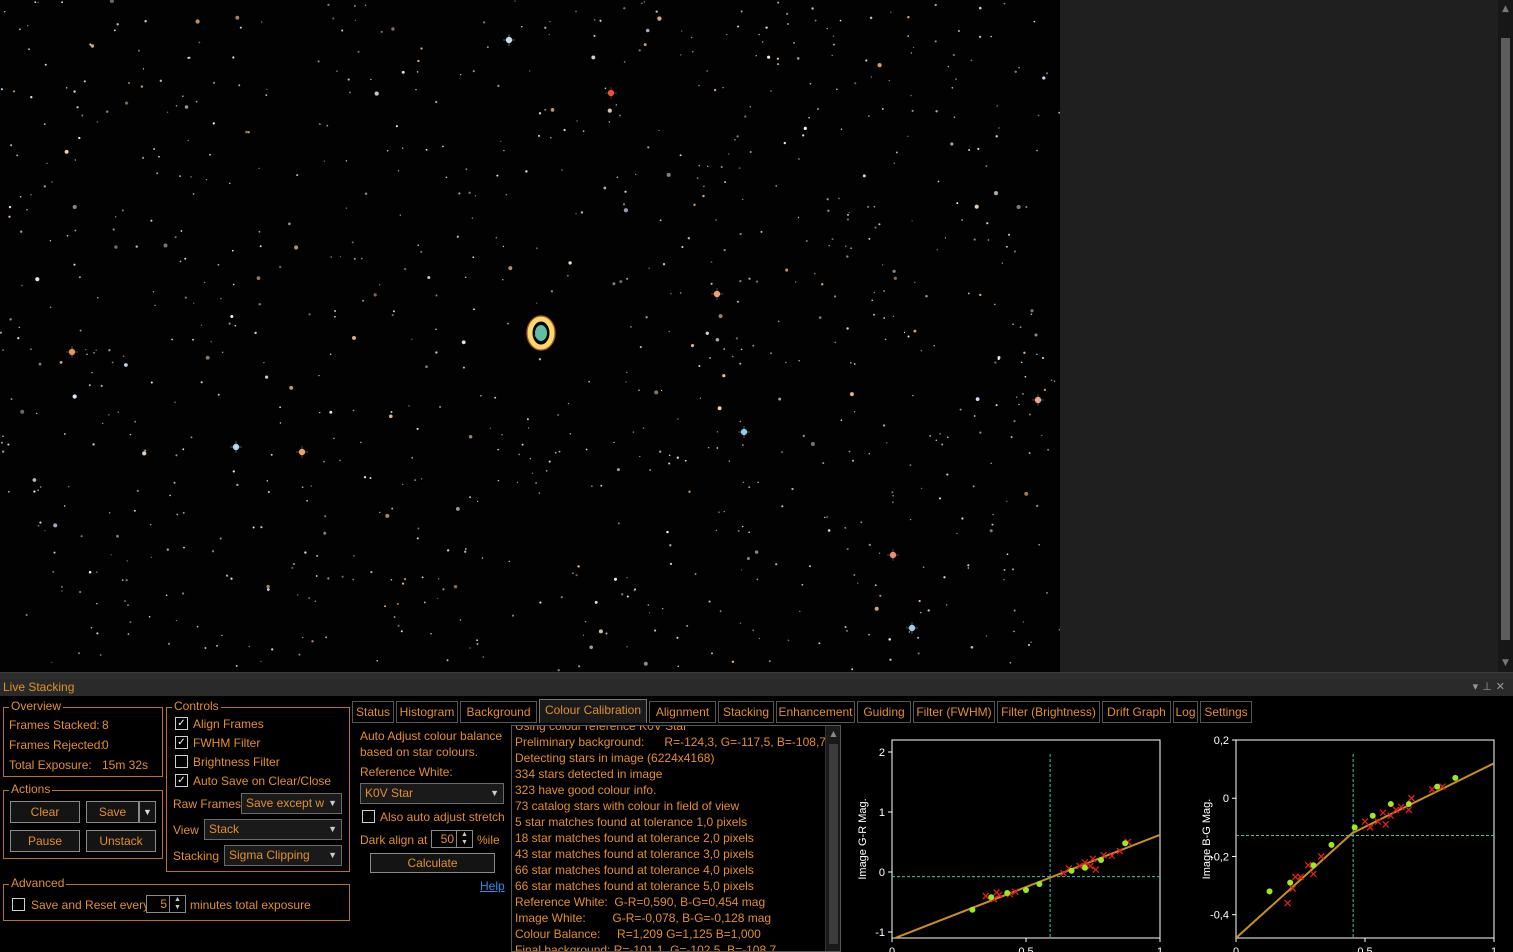 This screenshot has width=1513, height=952. I want to click on image-vertical-scrollbar: ▲ ▼, so click(1505, 336).